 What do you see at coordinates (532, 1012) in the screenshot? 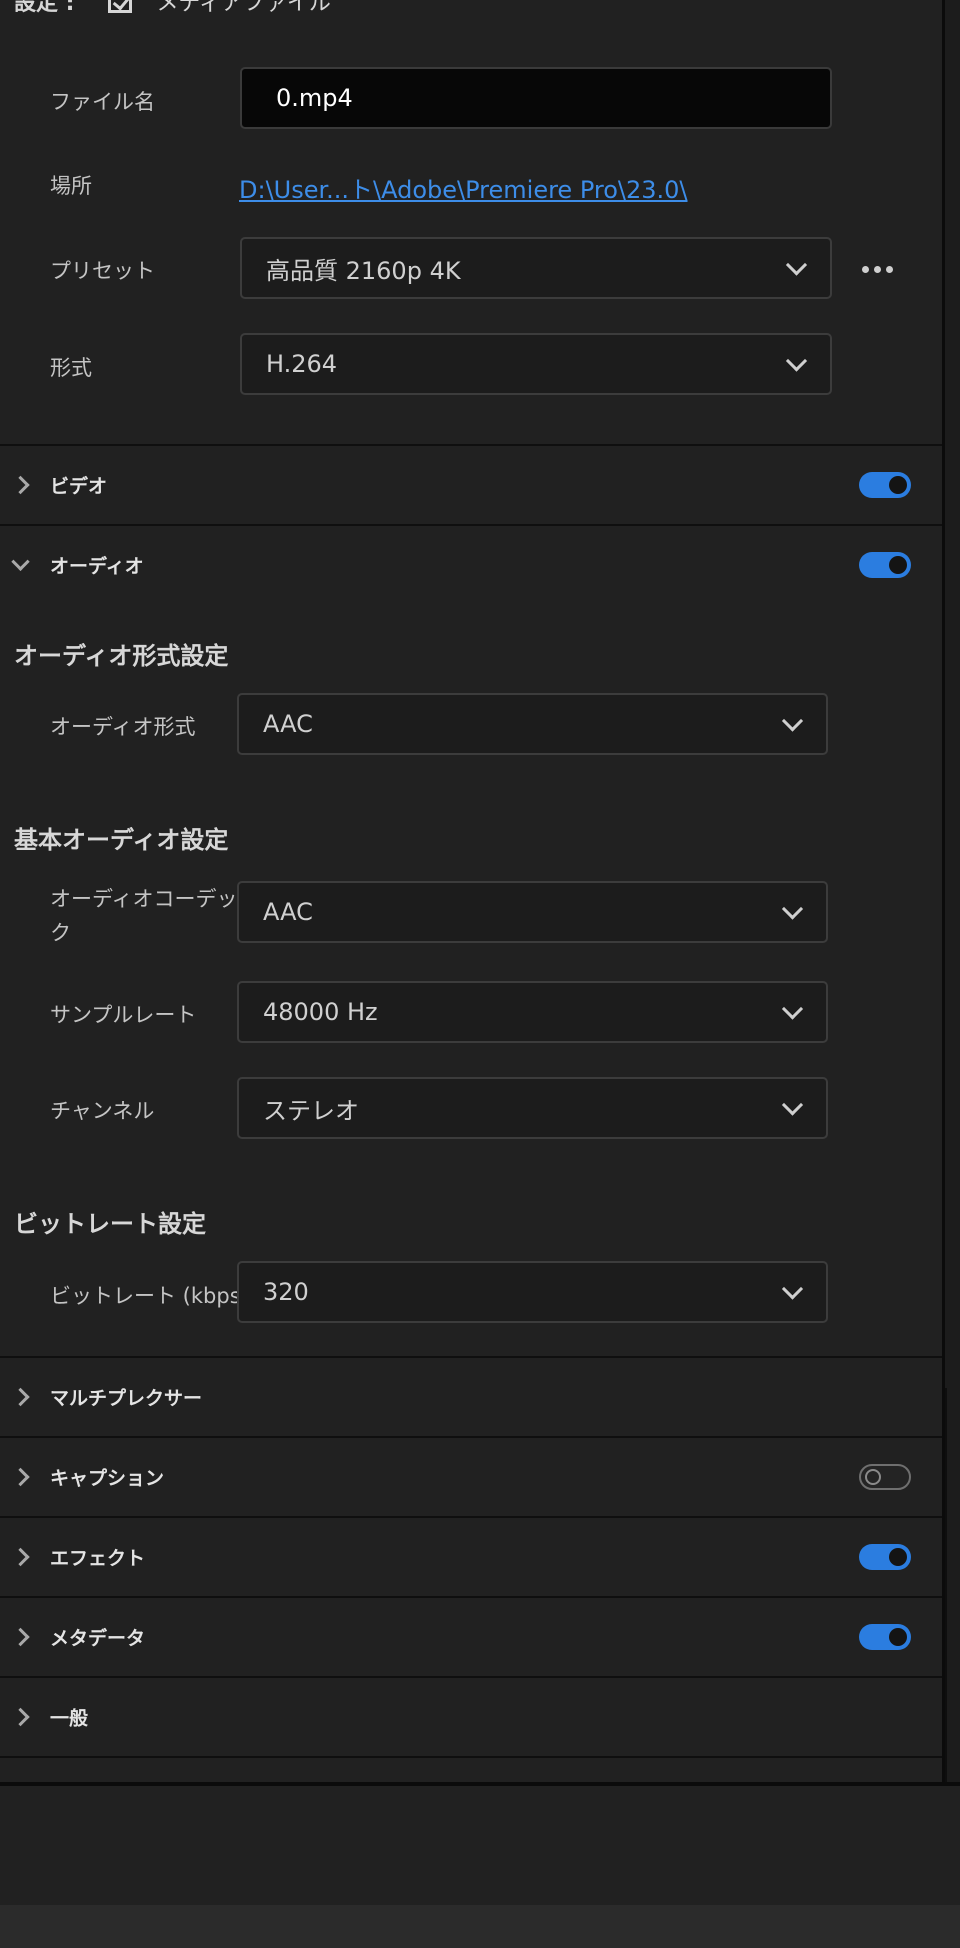
I see `samplerate-select: 48000 Hz` at bounding box center [532, 1012].